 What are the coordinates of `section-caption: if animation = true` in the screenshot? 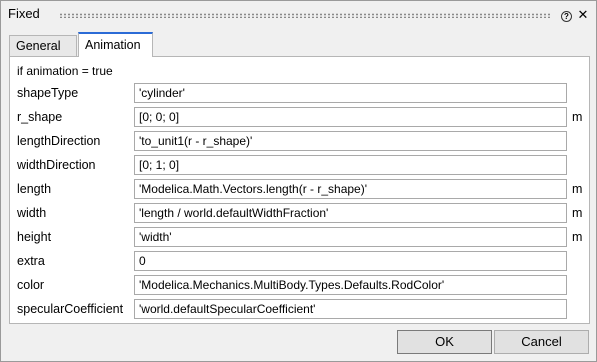 It's located at (65, 71).